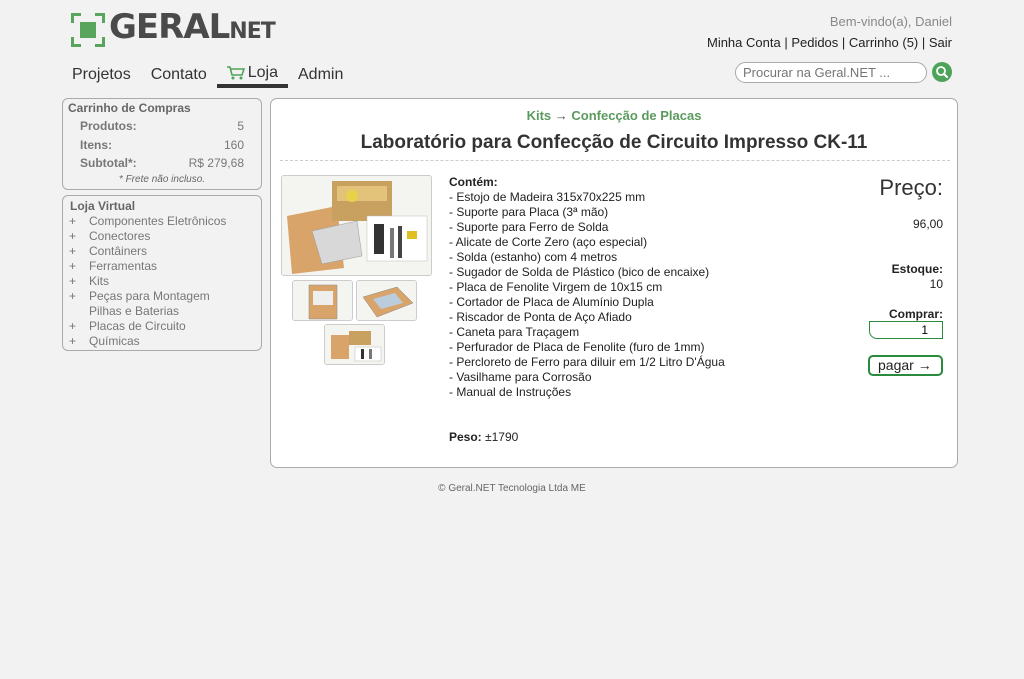 Image resolution: width=1024 pixels, height=679 pixels. Describe the element at coordinates (108, 126) in the screenshot. I see `cart-row-label: Produtos:` at that location.